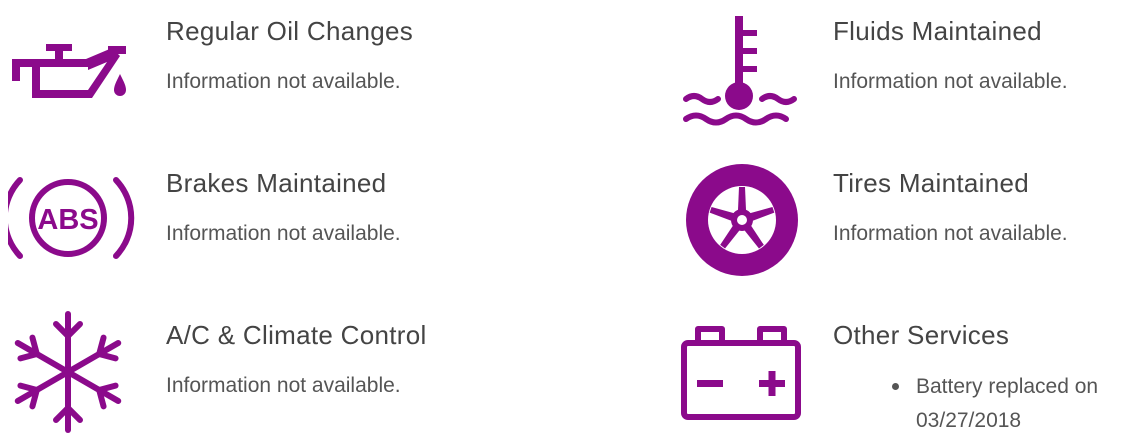 The height and width of the screenshot is (440, 1121). What do you see at coordinates (73, 375) in the screenshot?
I see `snowflake-icon` at bounding box center [73, 375].